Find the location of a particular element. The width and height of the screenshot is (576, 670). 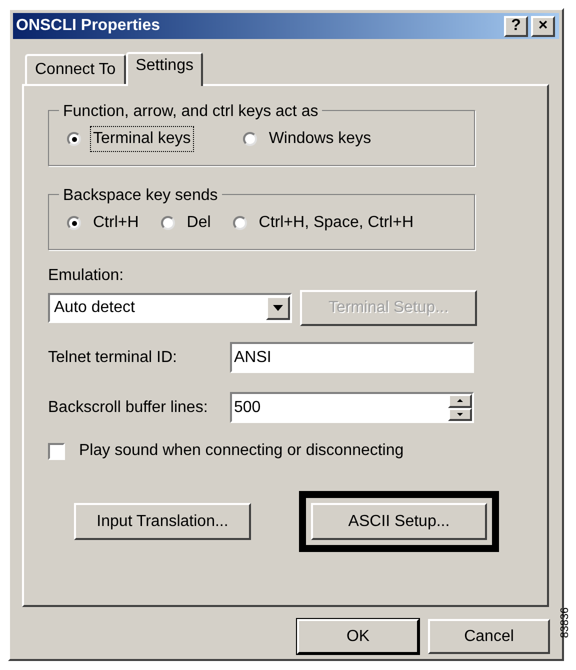

close-button: × is located at coordinates (543, 26).